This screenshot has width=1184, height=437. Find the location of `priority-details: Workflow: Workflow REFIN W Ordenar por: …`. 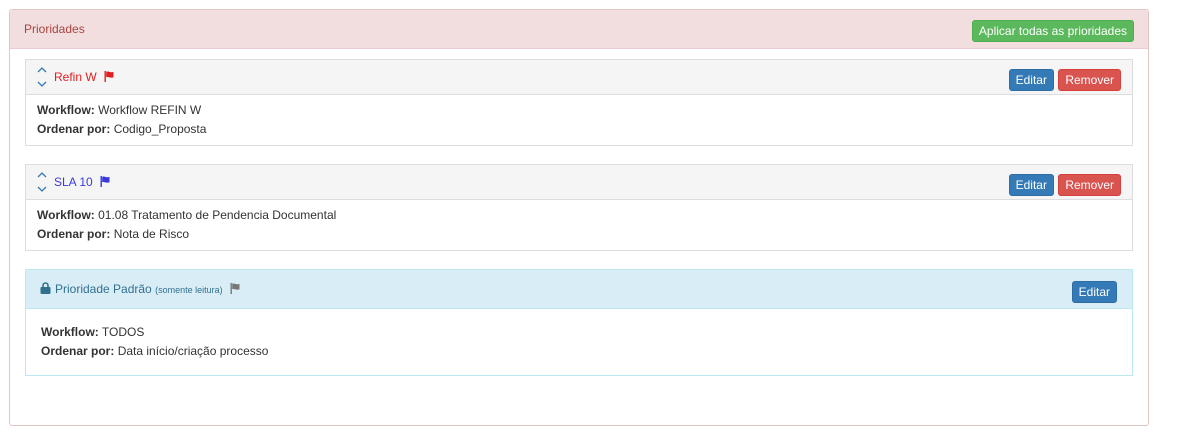

priority-details: Workflow: Workflow REFIN W Ordenar por: … is located at coordinates (579, 120).